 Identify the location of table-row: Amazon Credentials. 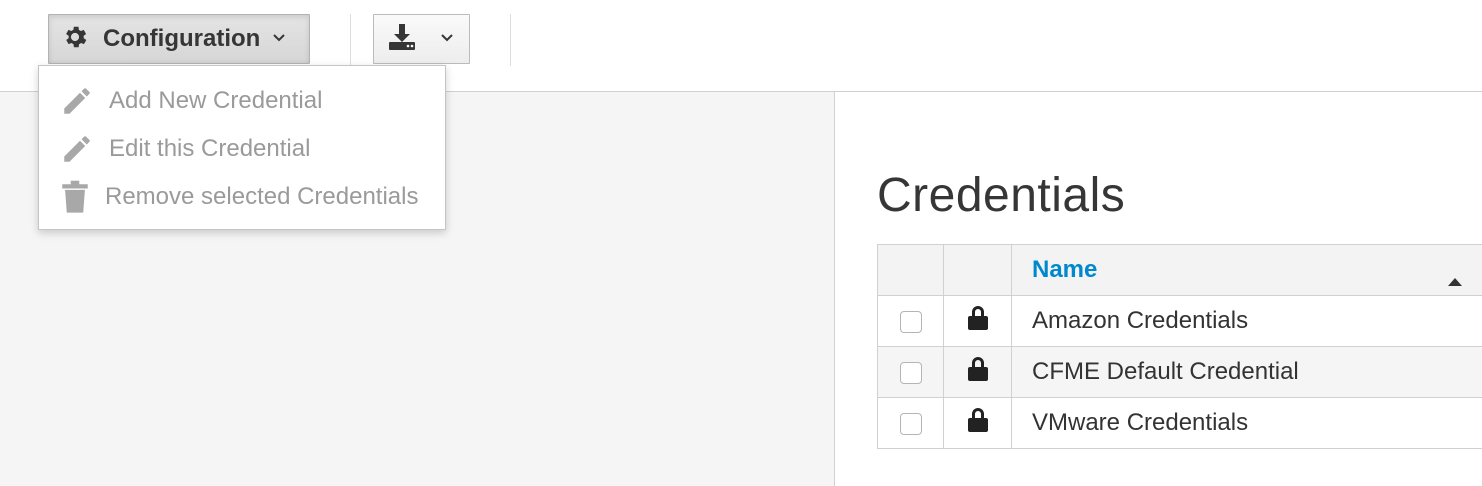
(1179, 321).